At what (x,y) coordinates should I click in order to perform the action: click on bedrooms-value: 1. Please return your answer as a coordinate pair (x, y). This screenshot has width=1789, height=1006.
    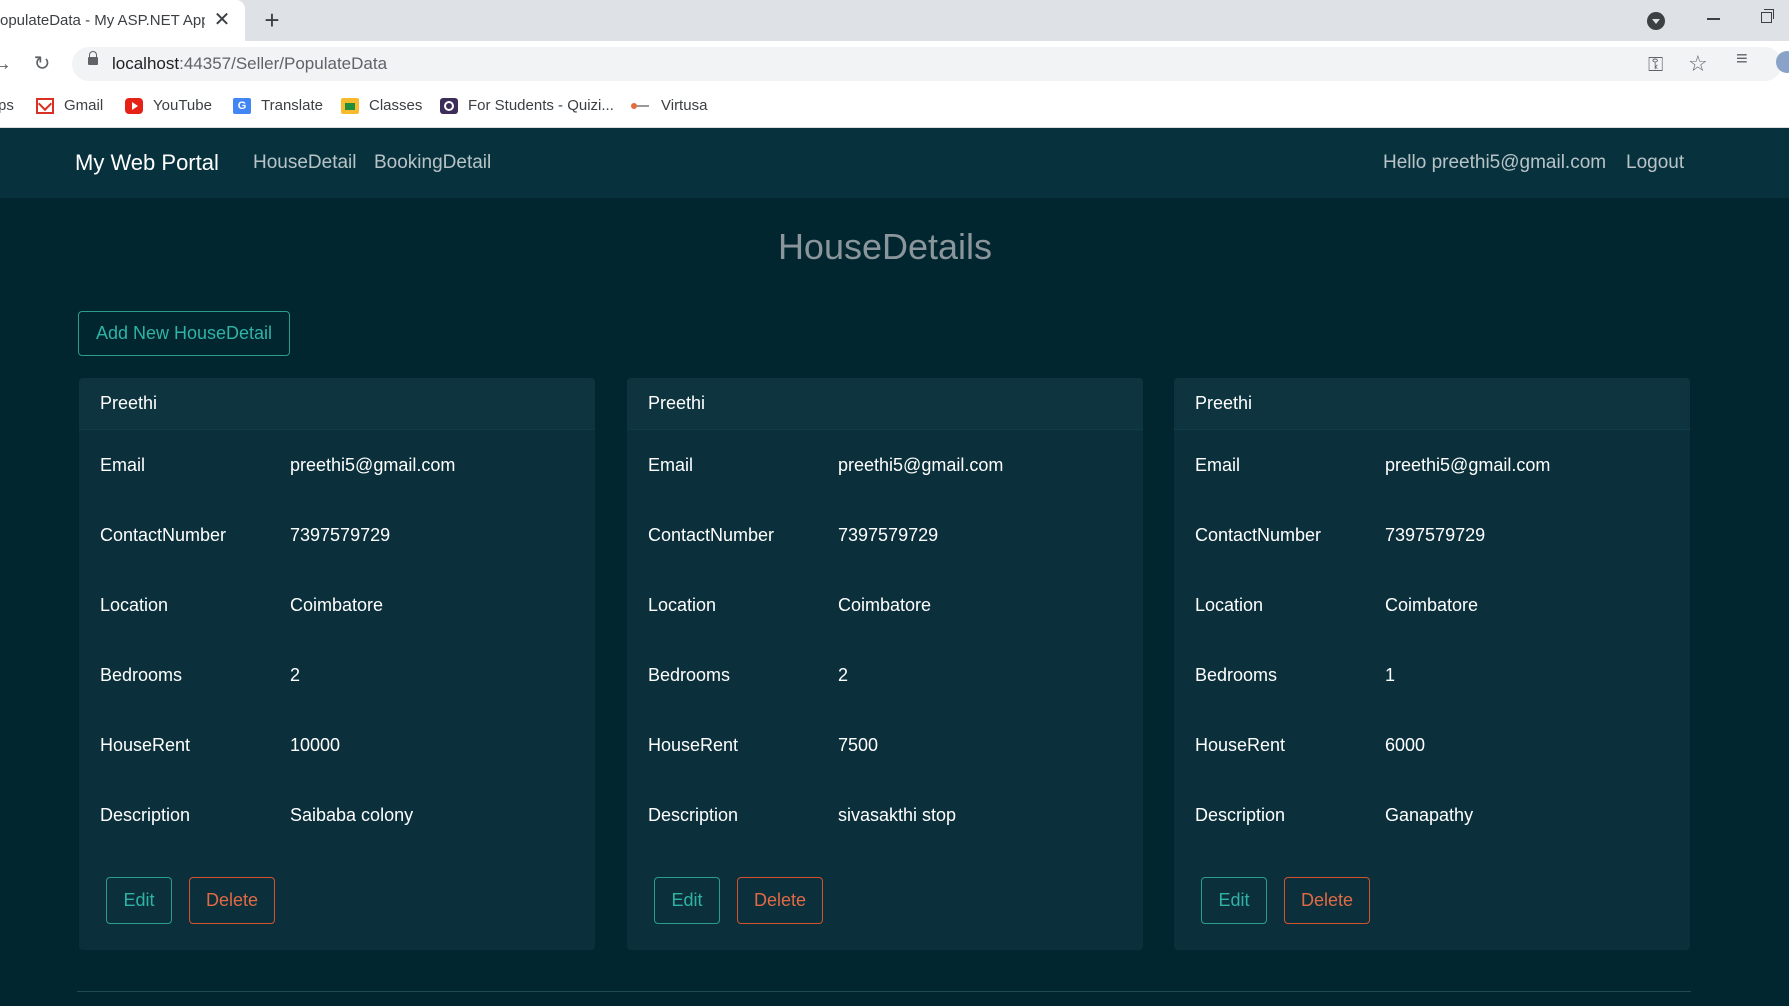
    Looking at the image, I should click on (1390, 675).